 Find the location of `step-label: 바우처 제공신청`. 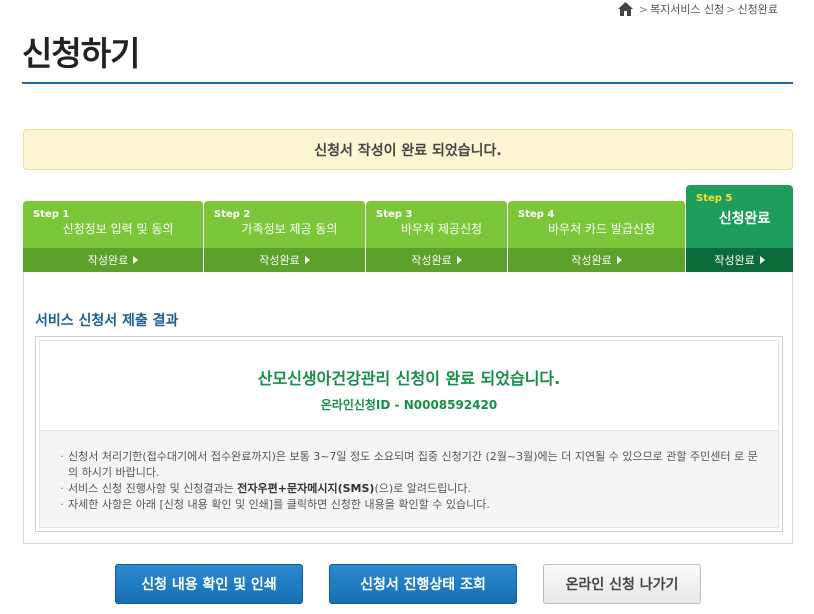

step-label: 바우처 제공신청 is located at coordinates (441, 229).